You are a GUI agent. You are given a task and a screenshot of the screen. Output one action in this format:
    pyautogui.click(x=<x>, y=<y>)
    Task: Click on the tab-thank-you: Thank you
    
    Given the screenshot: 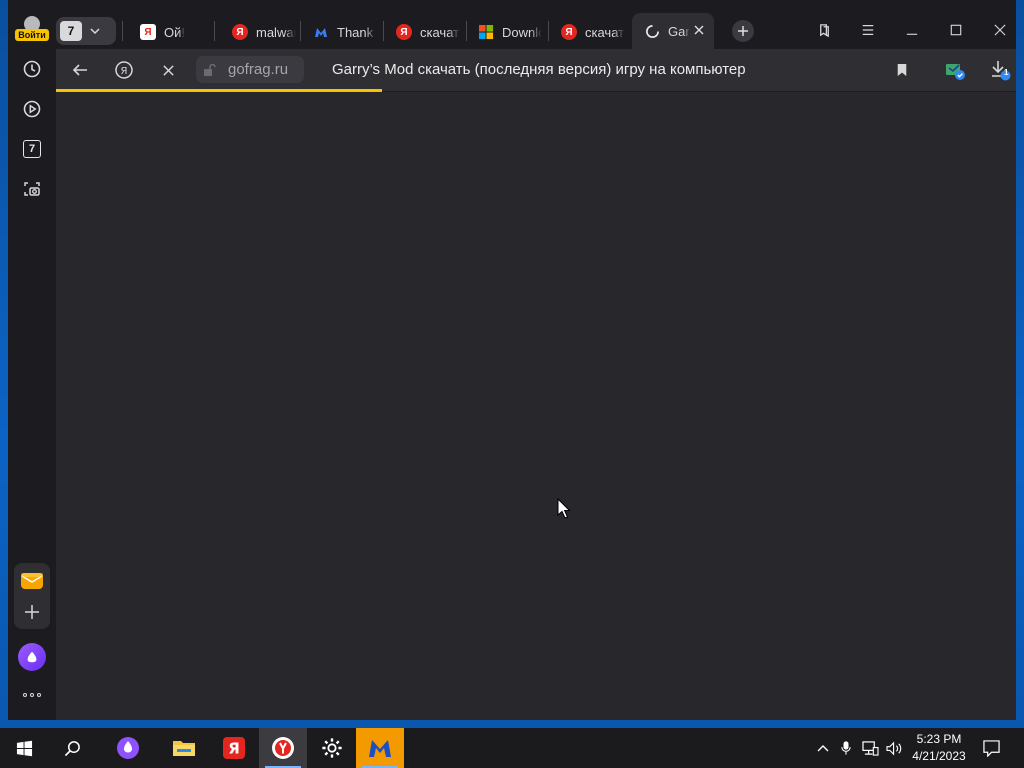 What is the action you would take?
    pyautogui.click(x=345, y=32)
    